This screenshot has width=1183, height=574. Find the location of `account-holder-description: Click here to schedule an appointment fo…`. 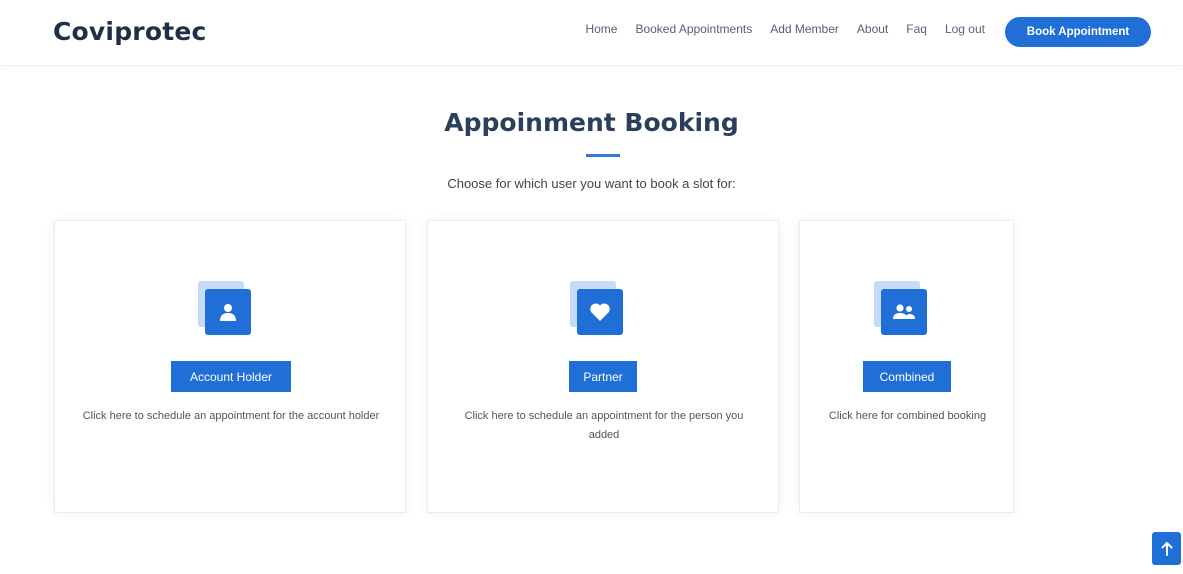

account-holder-description: Click here to schedule an appointment fo… is located at coordinates (231, 416).